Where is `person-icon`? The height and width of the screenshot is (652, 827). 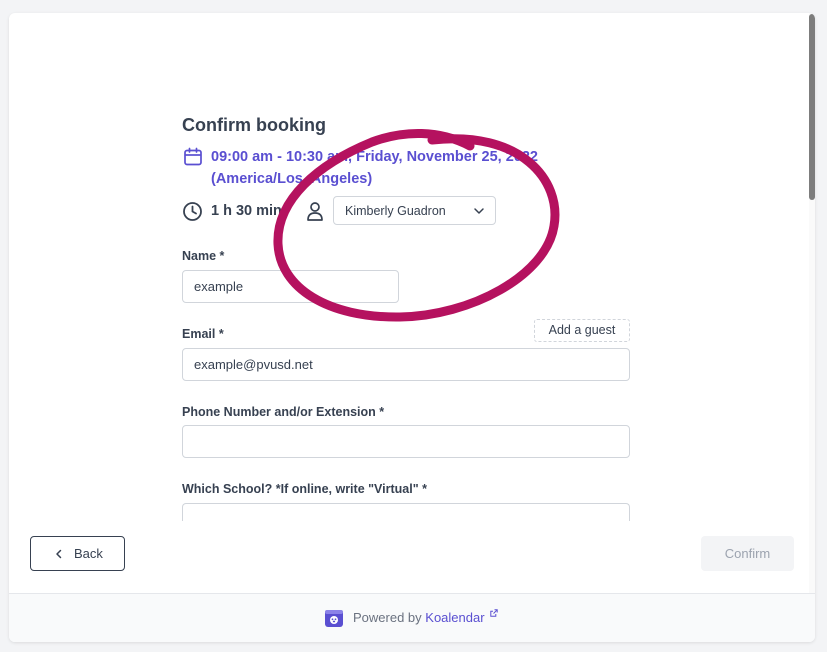
person-icon is located at coordinates (315, 211).